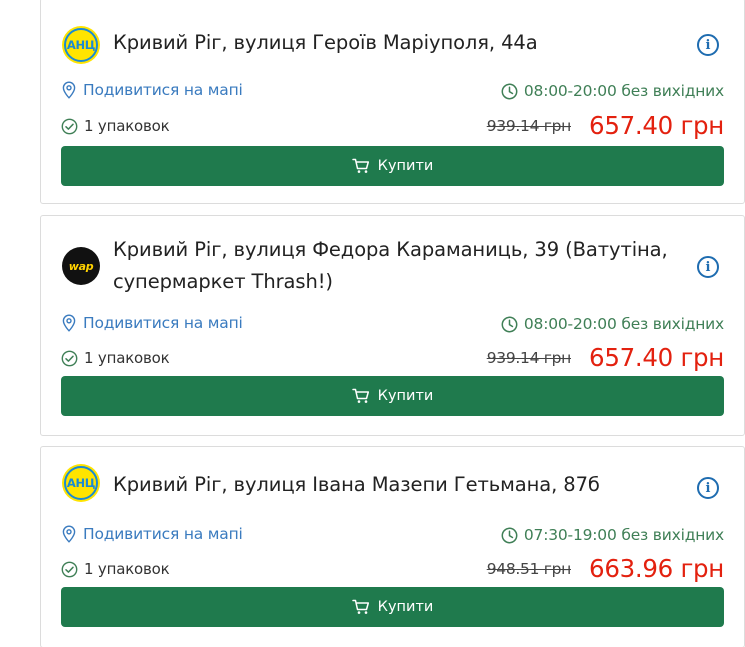  I want to click on new-price: 663.96 грн, so click(656, 568).